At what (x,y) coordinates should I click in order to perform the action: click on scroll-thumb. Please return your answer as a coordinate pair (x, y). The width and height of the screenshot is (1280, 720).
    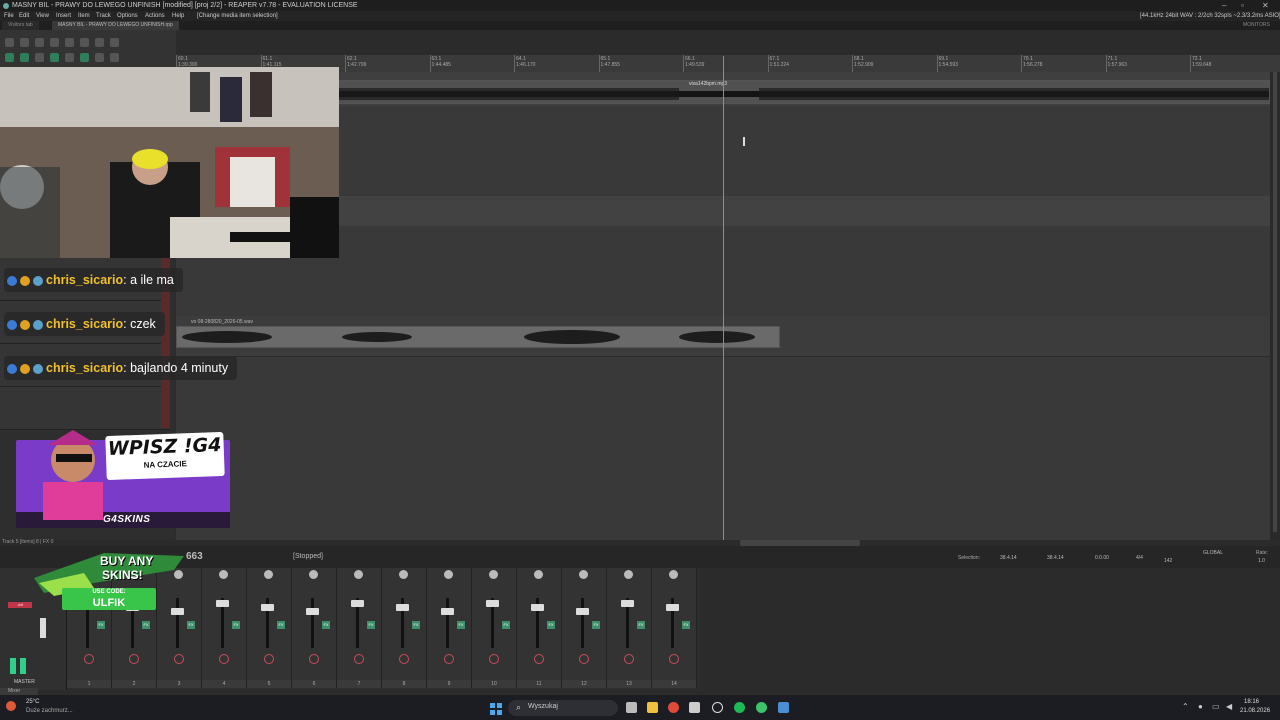
    Looking at the image, I should click on (1275, 302).